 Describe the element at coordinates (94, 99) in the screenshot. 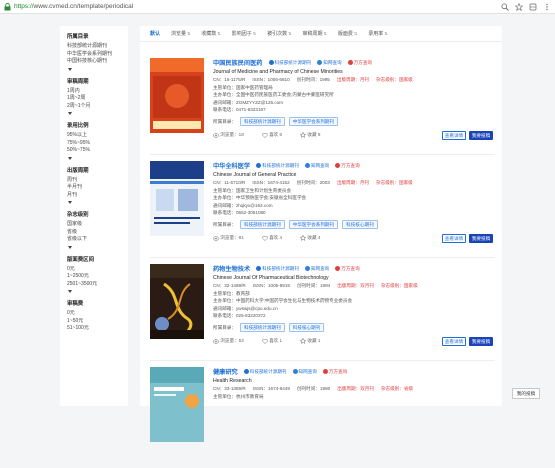

I see `filter-option: 1周~2周` at that location.